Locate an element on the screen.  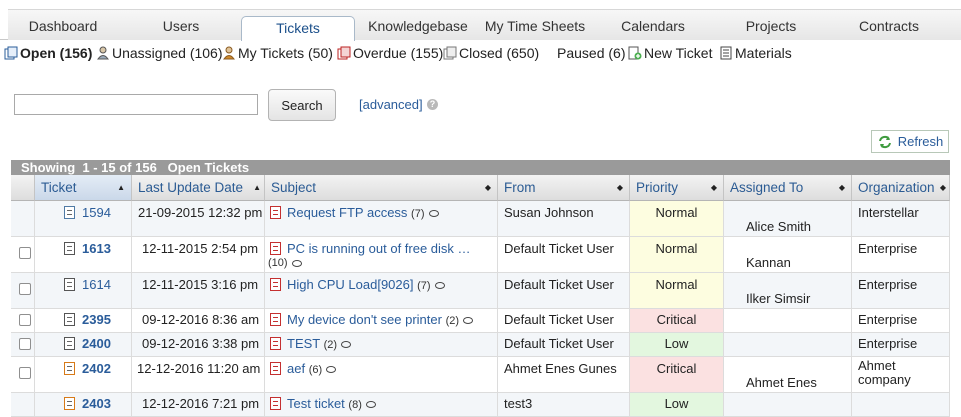
tab-dashboard: Dashboard is located at coordinates (63, 24).